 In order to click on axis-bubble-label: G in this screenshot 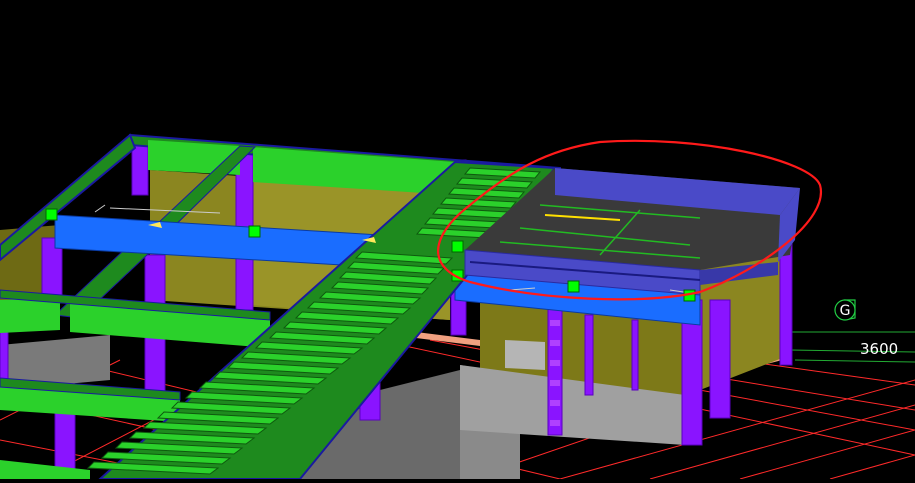, I will do `click(845, 311)`.